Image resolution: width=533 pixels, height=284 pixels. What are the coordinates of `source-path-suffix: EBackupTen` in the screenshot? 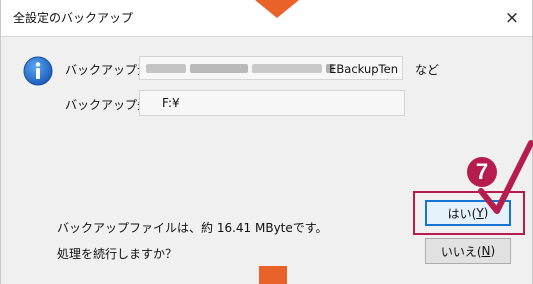 It's located at (363, 69).